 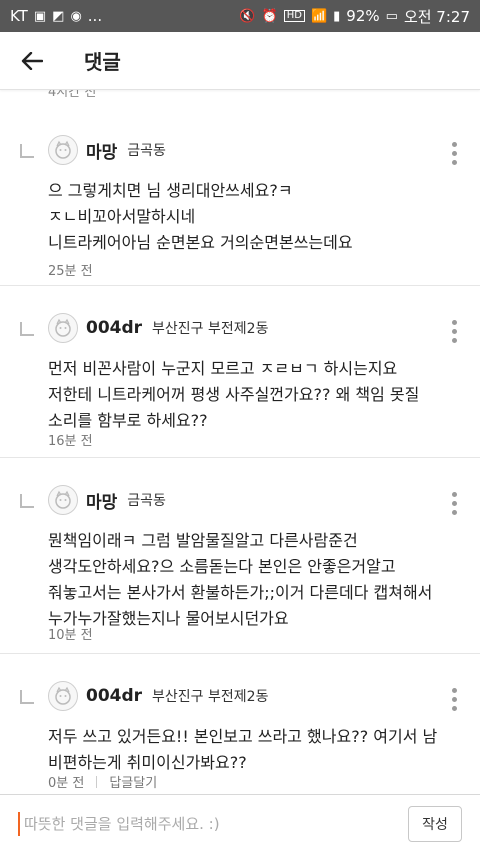 I want to click on meta-divider, so click(x=97, y=781).